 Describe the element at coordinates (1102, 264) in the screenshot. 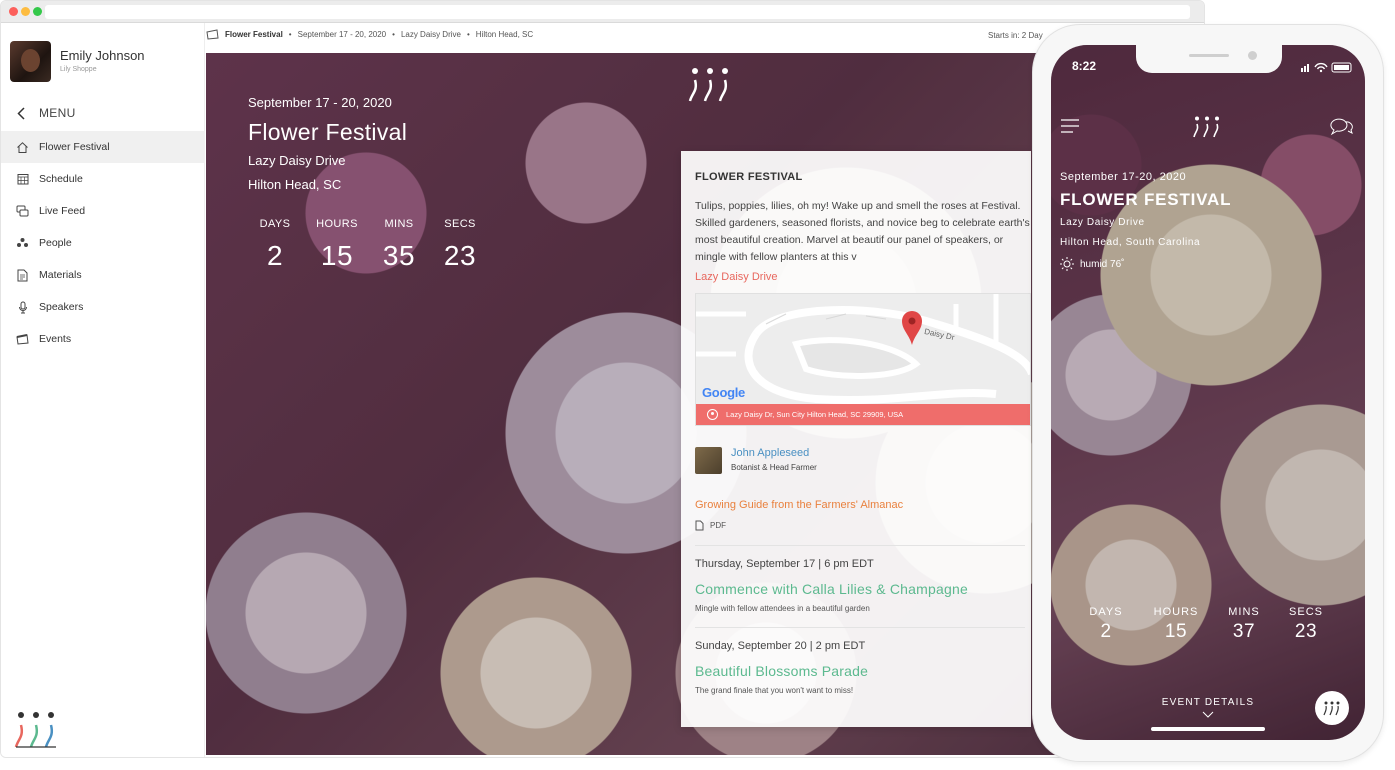

I see `weather-text: humid 76˚` at that location.